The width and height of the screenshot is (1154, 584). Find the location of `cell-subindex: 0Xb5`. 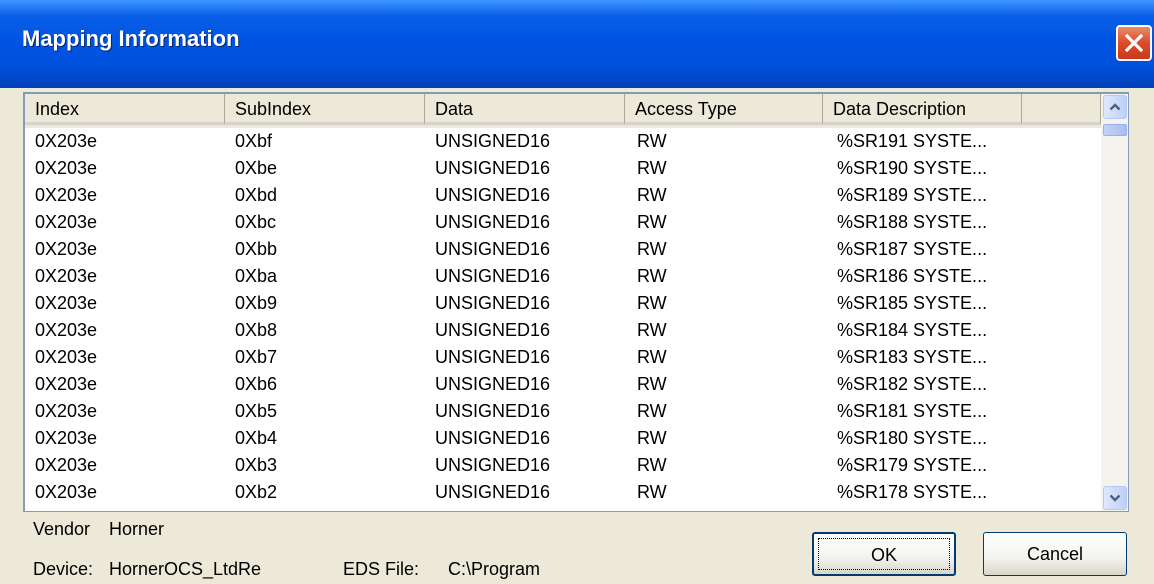

cell-subindex: 0Xb5 is located at coordinates (256, 411).